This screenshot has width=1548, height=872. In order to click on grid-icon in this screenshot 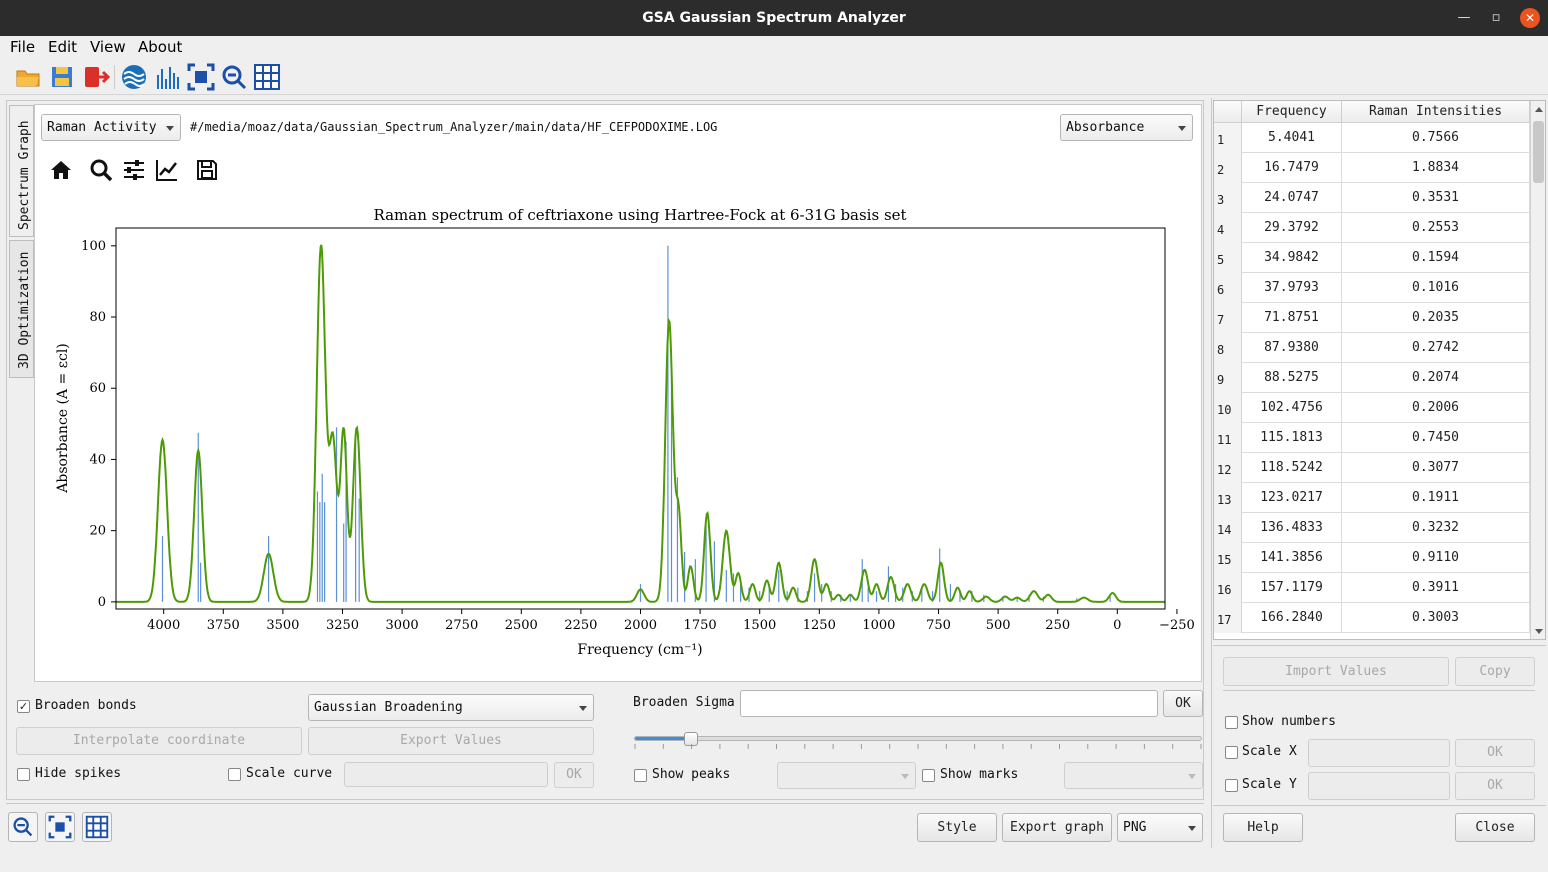, I will do `click(267, 77)`.